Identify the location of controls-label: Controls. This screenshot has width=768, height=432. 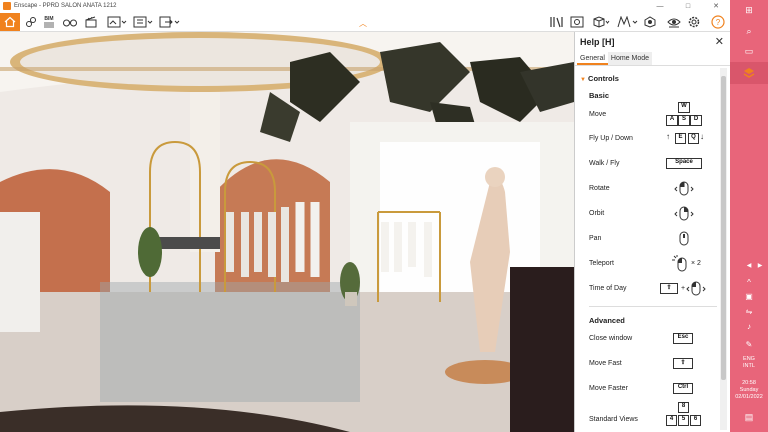
(603, 78).